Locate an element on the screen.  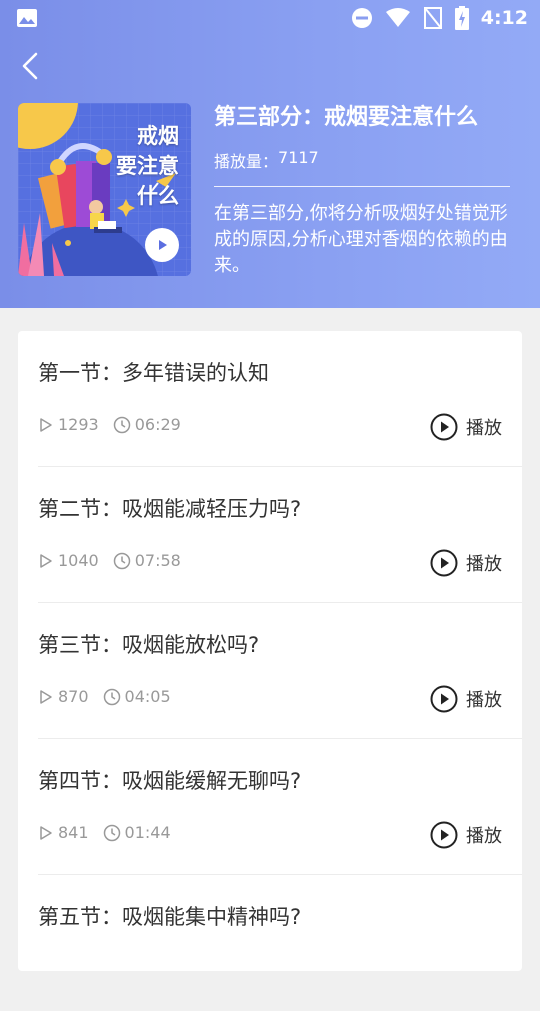
cover-title-line: 什么 is located at coordinates (158, 195).